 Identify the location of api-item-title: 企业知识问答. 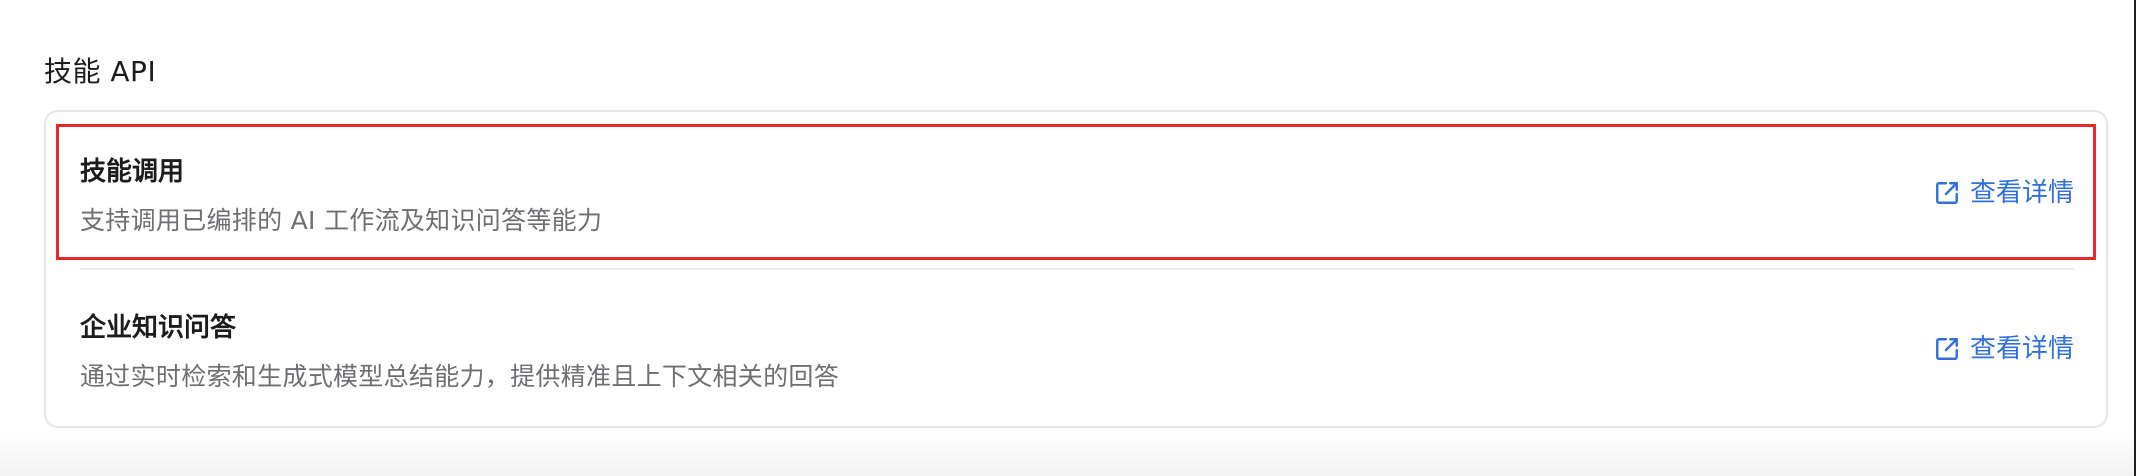
(158, 328).